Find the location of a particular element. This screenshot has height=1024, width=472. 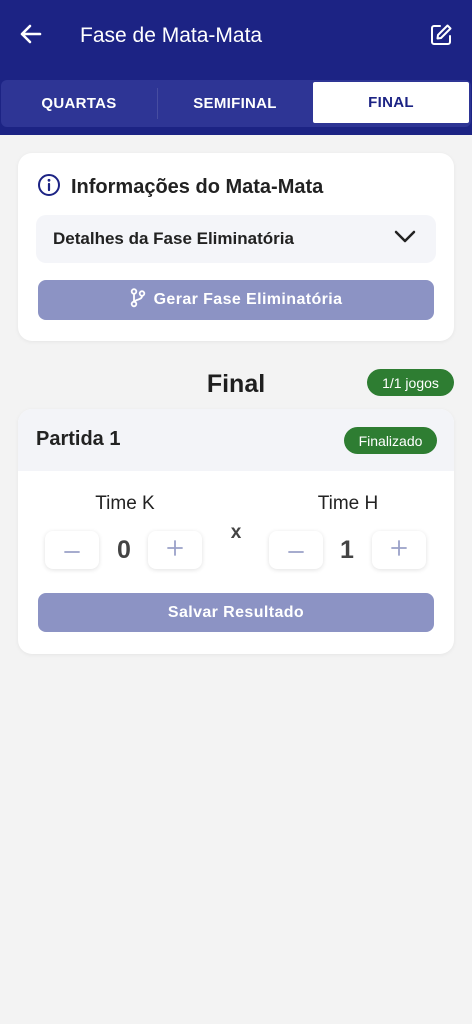

chevron-down-icon is located at coordinates (405, 239).